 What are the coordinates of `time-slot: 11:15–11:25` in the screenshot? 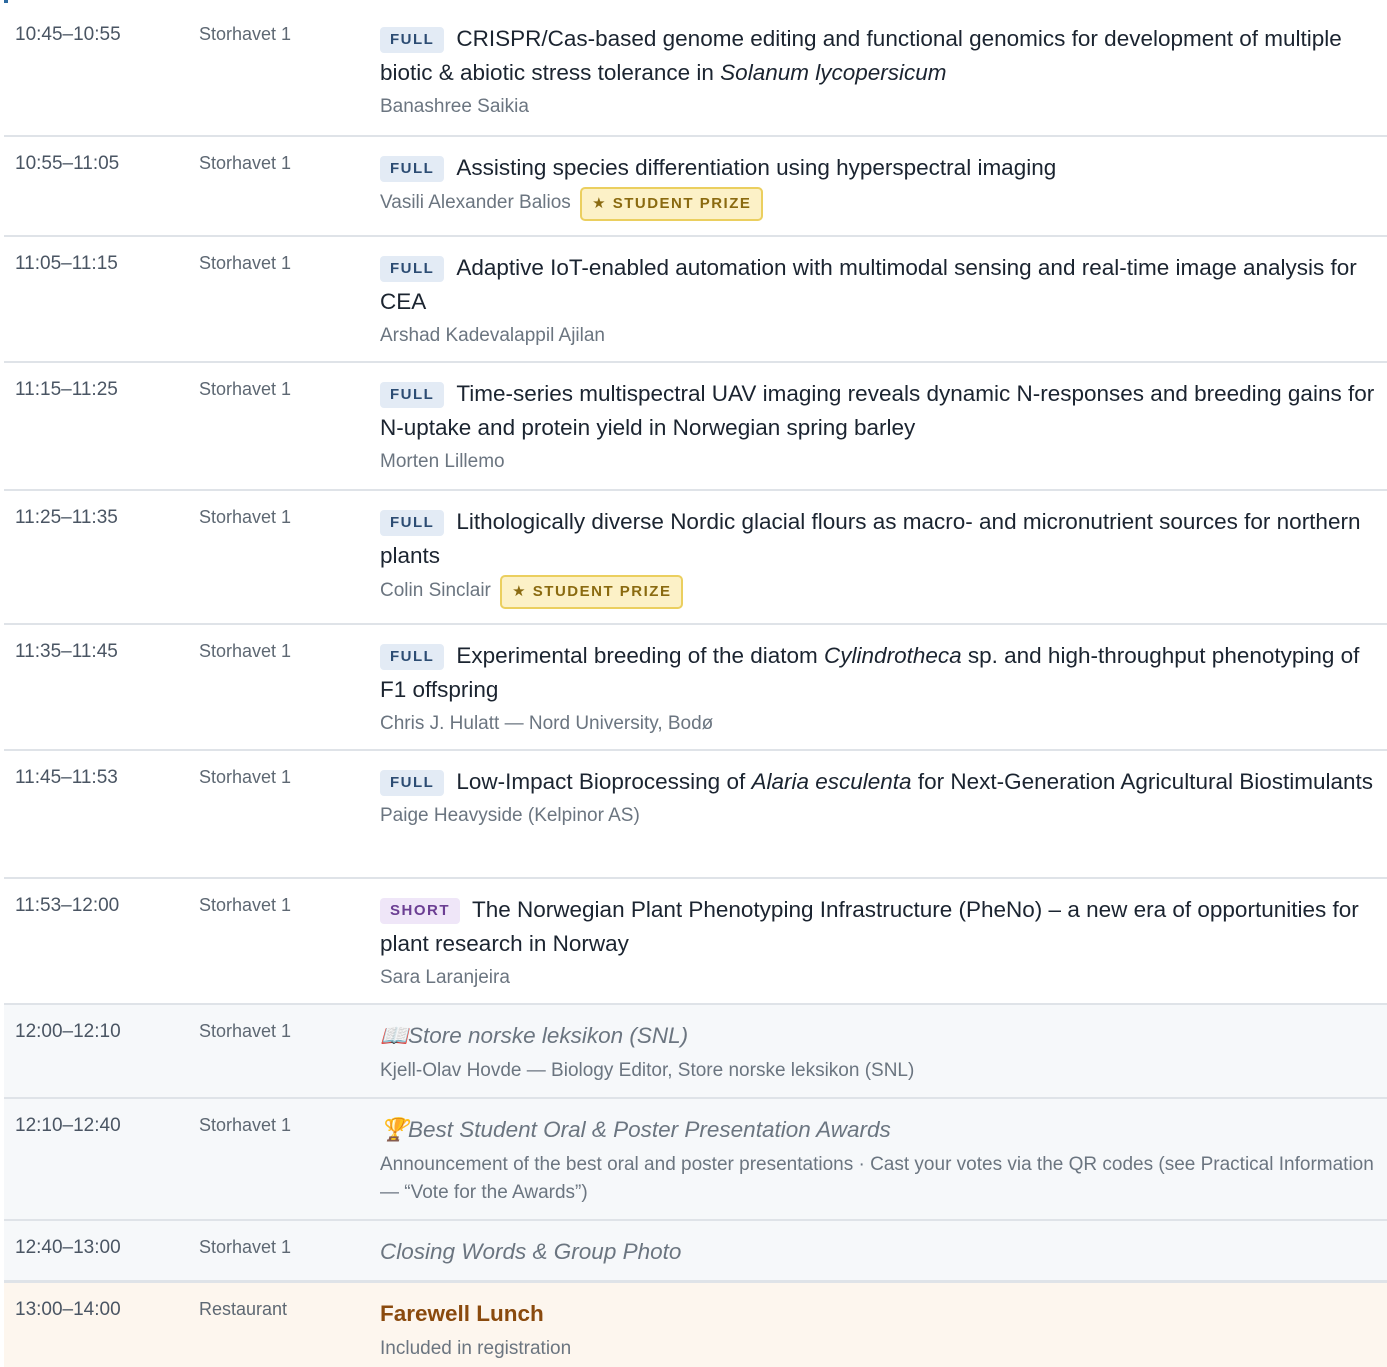 It's located at (66, 389).